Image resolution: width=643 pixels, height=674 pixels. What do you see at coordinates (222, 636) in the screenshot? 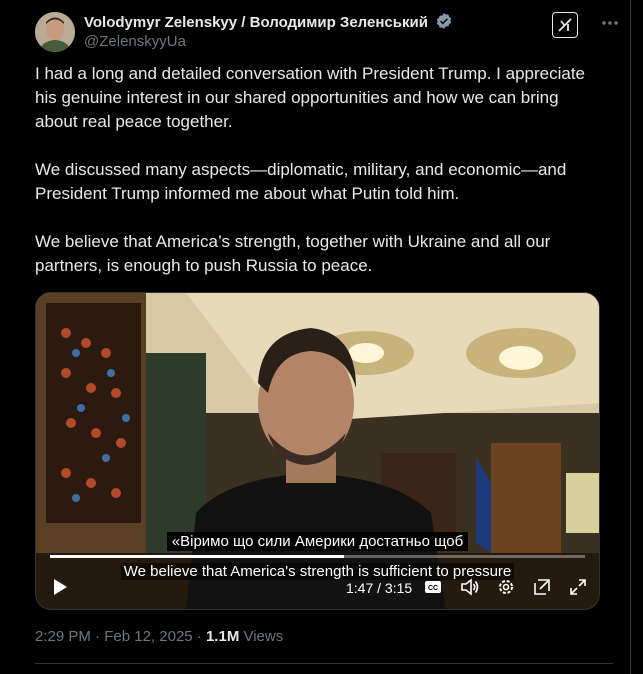
I see `views-count: 1.1M` at bounding box center [222, 636].